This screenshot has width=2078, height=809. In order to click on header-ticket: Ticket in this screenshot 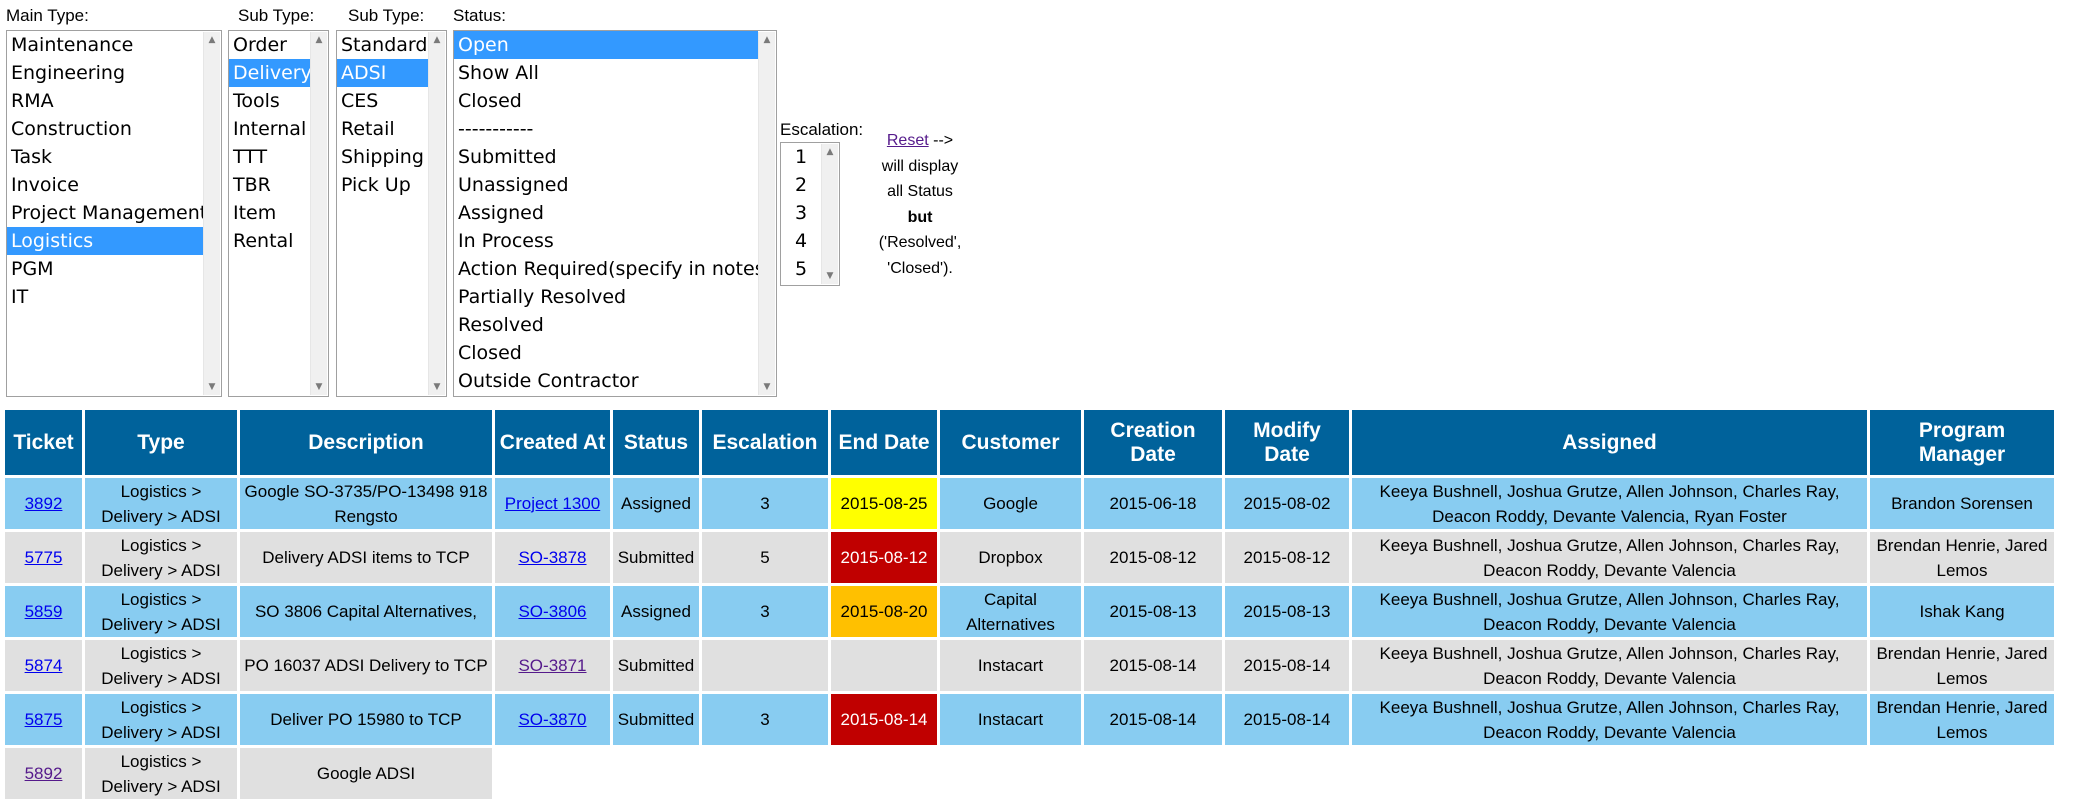, I will do `click(43, 442)`.